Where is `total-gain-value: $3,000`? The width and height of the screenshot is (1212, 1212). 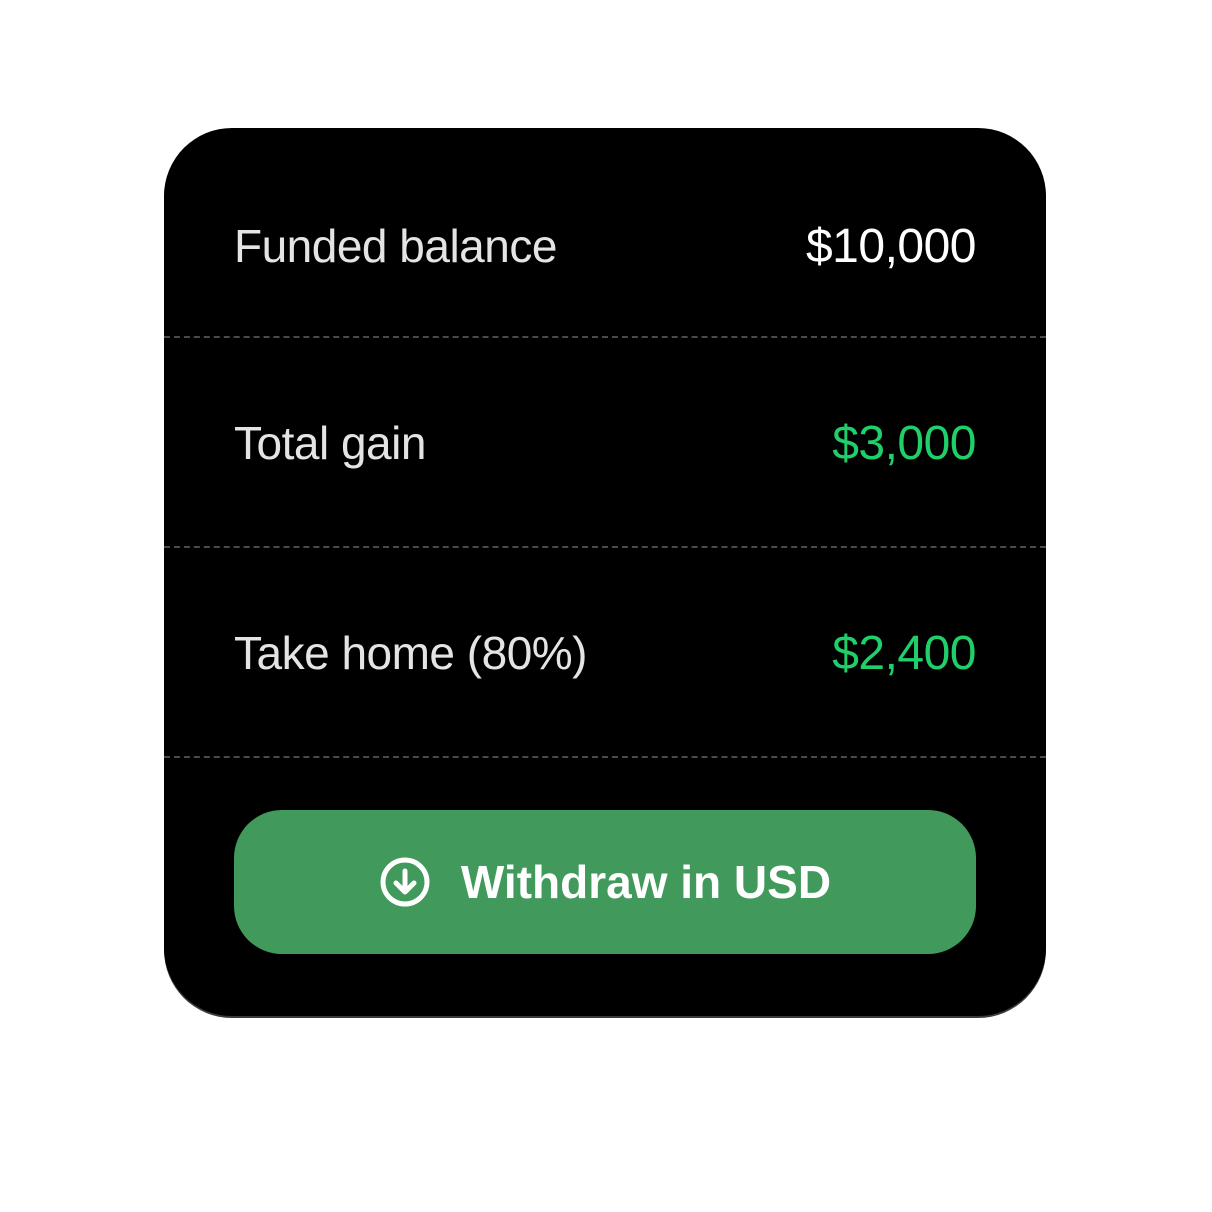
total-gain-value: $3,000 is located at coordinates (904, 443).